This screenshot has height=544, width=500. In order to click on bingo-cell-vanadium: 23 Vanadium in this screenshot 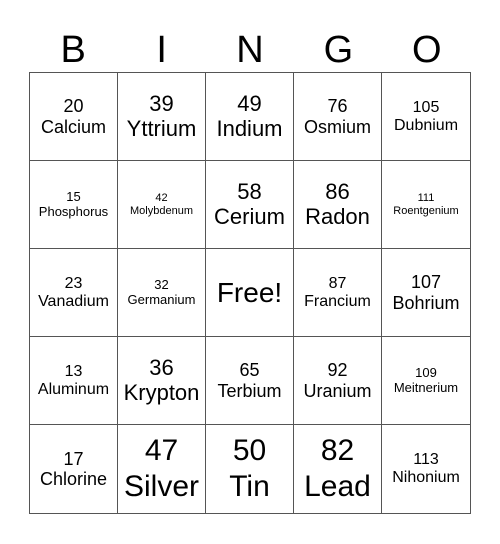, I will do `click(74, 293)`.